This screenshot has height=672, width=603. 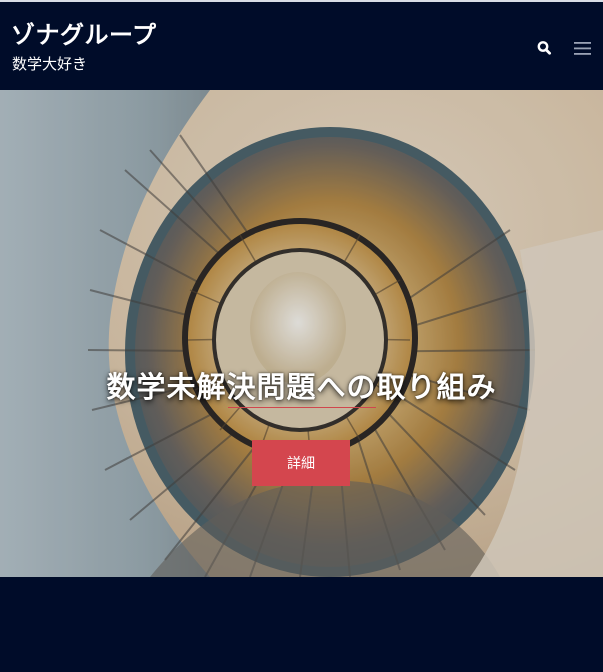 I want to click on search-button, so click(x=544, y=48).